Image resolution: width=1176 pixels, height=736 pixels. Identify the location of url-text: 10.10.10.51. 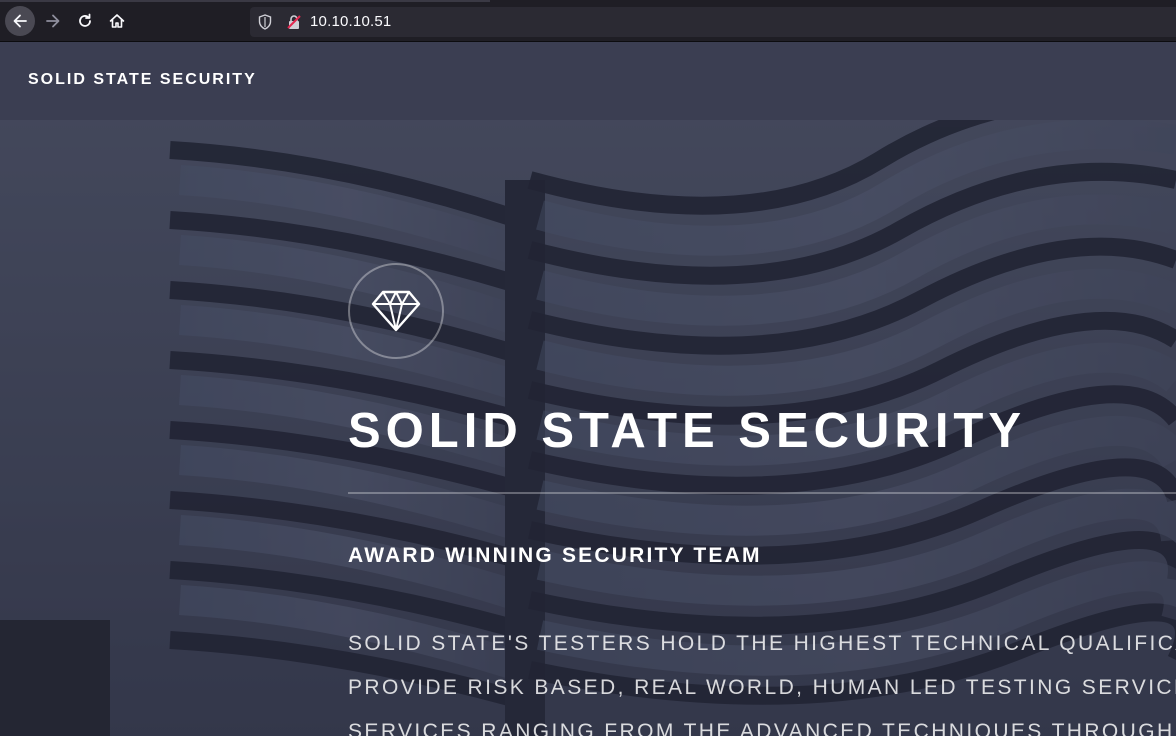
(350, 21).